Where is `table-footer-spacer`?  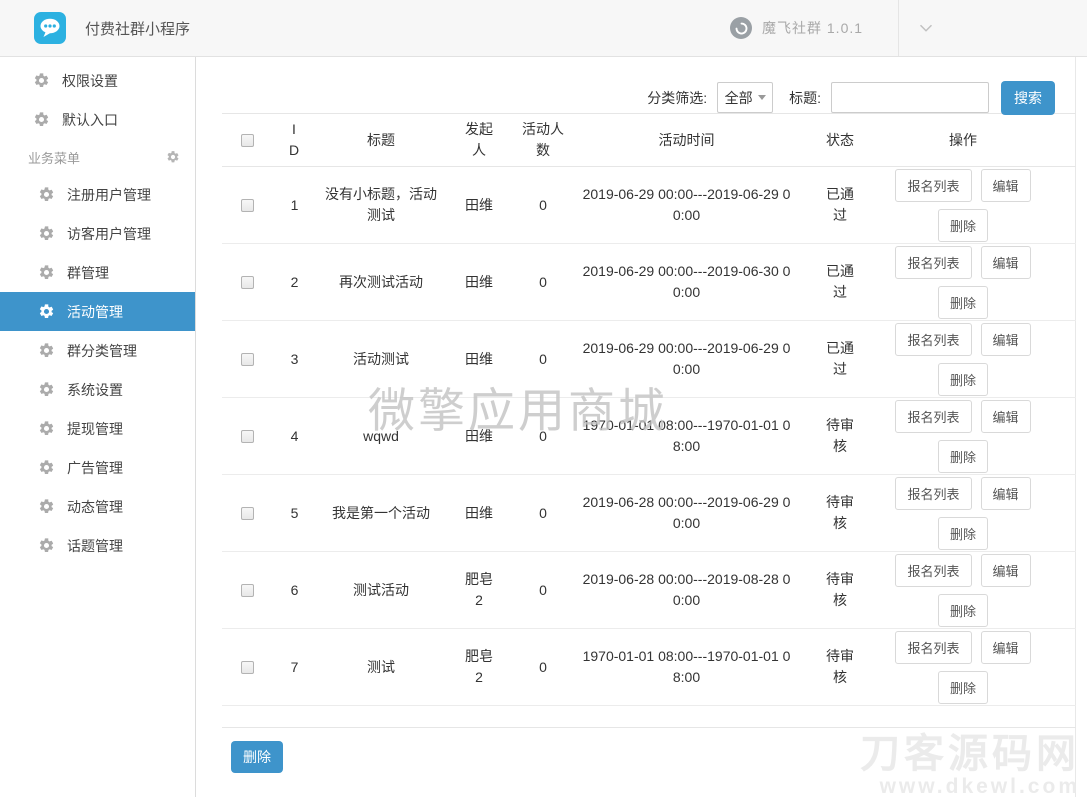
table-footer-spacer is located at coordinates (649, 717).